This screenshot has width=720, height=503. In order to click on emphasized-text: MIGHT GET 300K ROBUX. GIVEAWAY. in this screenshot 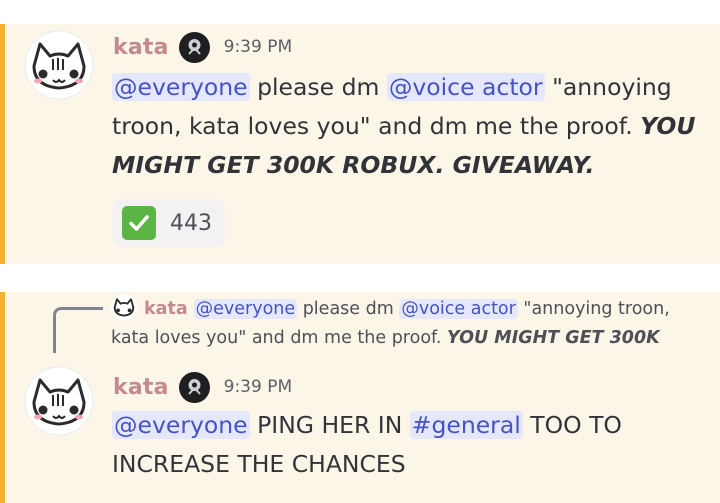, I will do `click(353, 165)`.